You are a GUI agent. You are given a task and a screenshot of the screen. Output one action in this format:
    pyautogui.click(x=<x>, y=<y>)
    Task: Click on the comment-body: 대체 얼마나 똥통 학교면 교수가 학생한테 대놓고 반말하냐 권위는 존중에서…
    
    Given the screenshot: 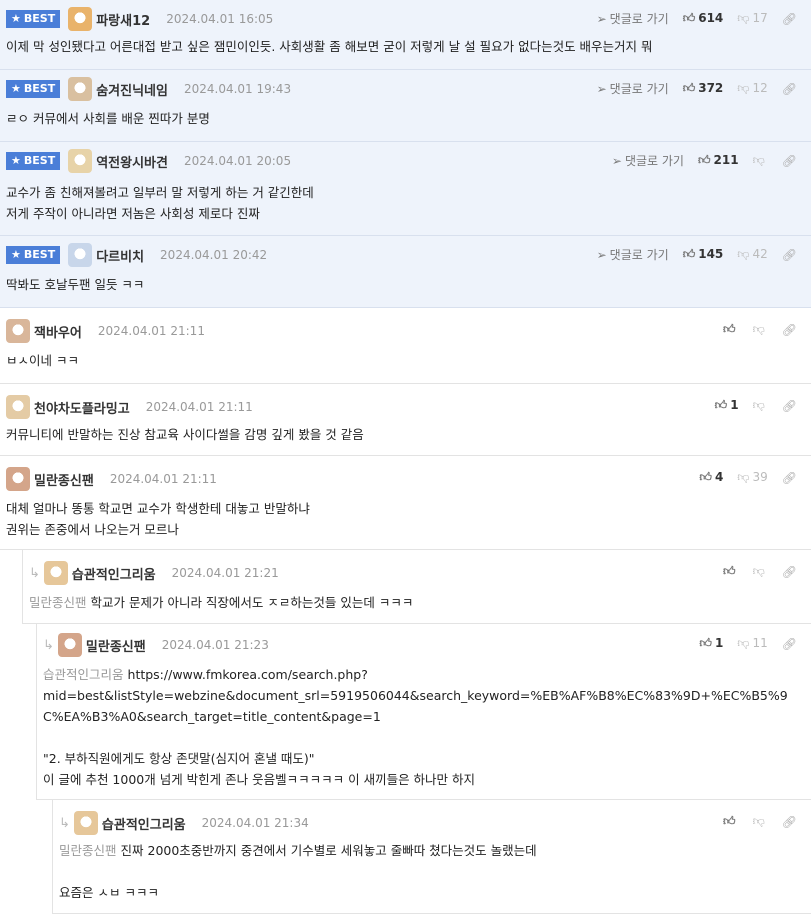 What is the action you would take?
    pyautogui.click(x=401, y=519)
    